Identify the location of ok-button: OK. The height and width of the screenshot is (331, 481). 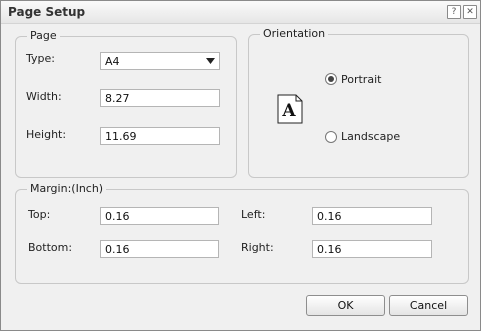
(345, 305).